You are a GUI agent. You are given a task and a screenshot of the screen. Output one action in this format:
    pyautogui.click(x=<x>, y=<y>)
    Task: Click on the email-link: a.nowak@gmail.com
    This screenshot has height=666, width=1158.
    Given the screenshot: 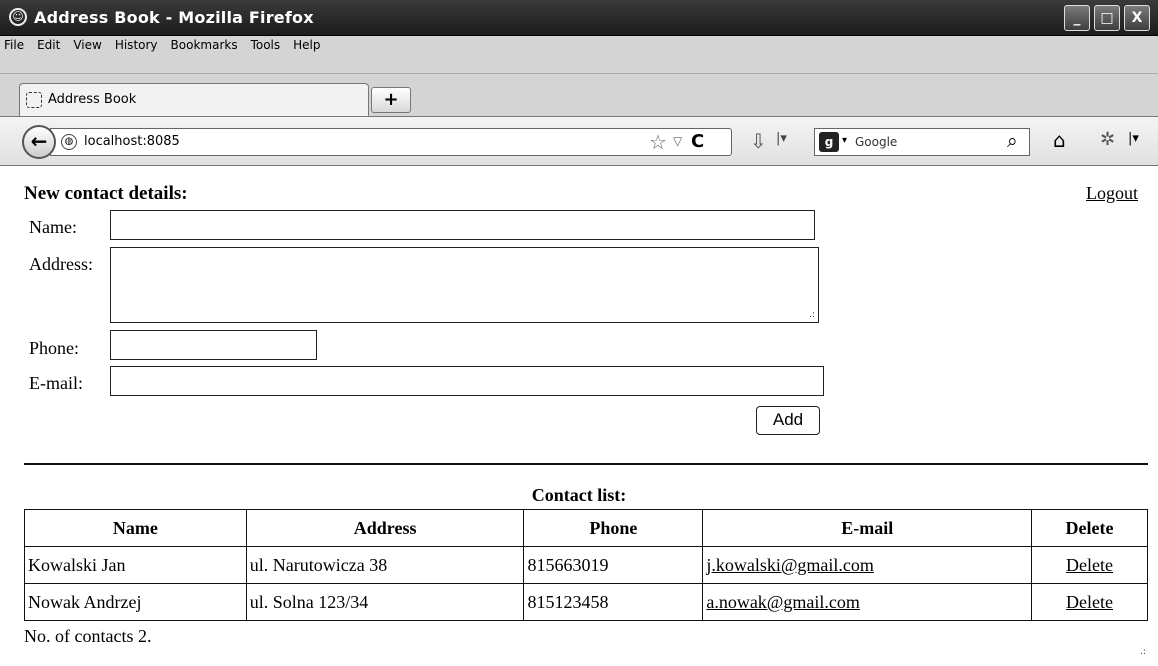 What is the action you would take?
    pyautogui.click(x=783, y=602)
    